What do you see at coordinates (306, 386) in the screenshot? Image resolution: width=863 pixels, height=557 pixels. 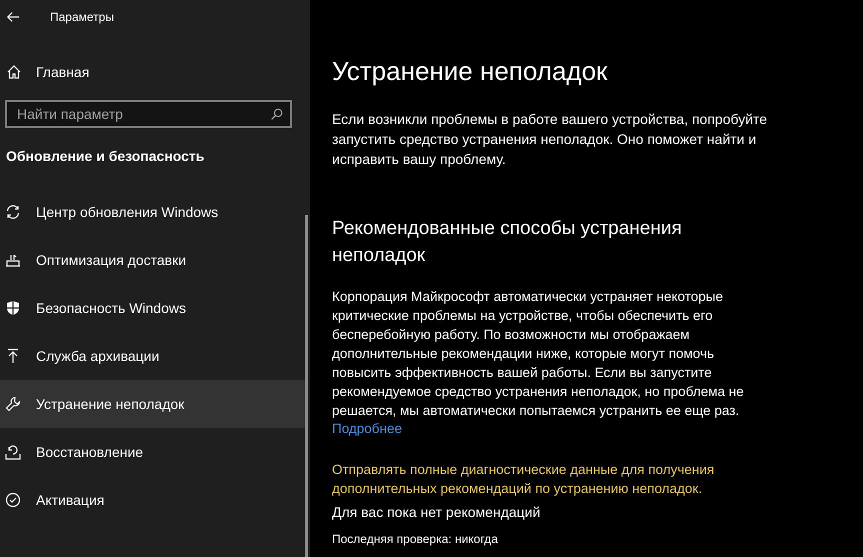 I see `scrollbar` at bounding box center [306, 386].